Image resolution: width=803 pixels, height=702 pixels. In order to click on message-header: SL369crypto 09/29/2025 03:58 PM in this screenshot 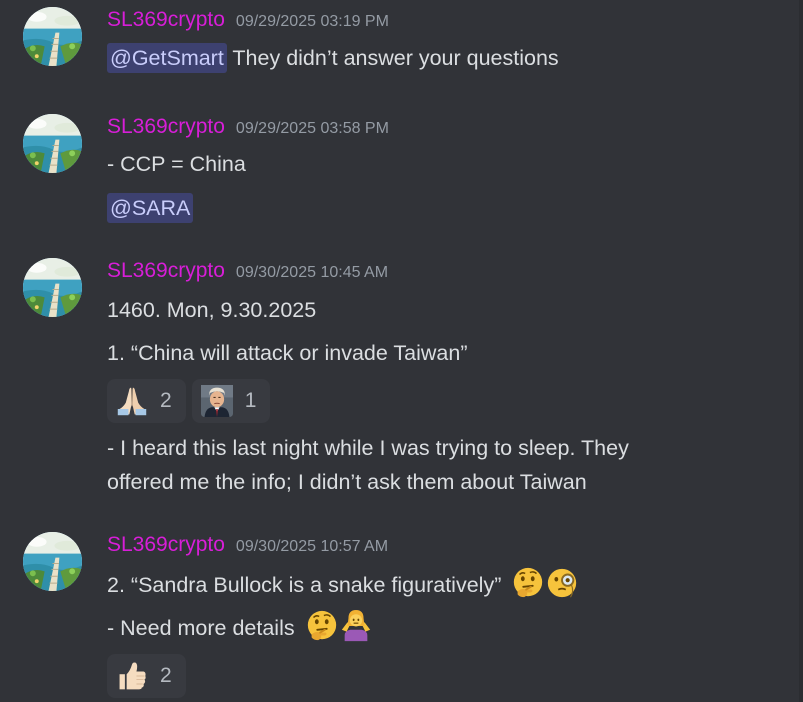, I will do `click(248, 127)`.